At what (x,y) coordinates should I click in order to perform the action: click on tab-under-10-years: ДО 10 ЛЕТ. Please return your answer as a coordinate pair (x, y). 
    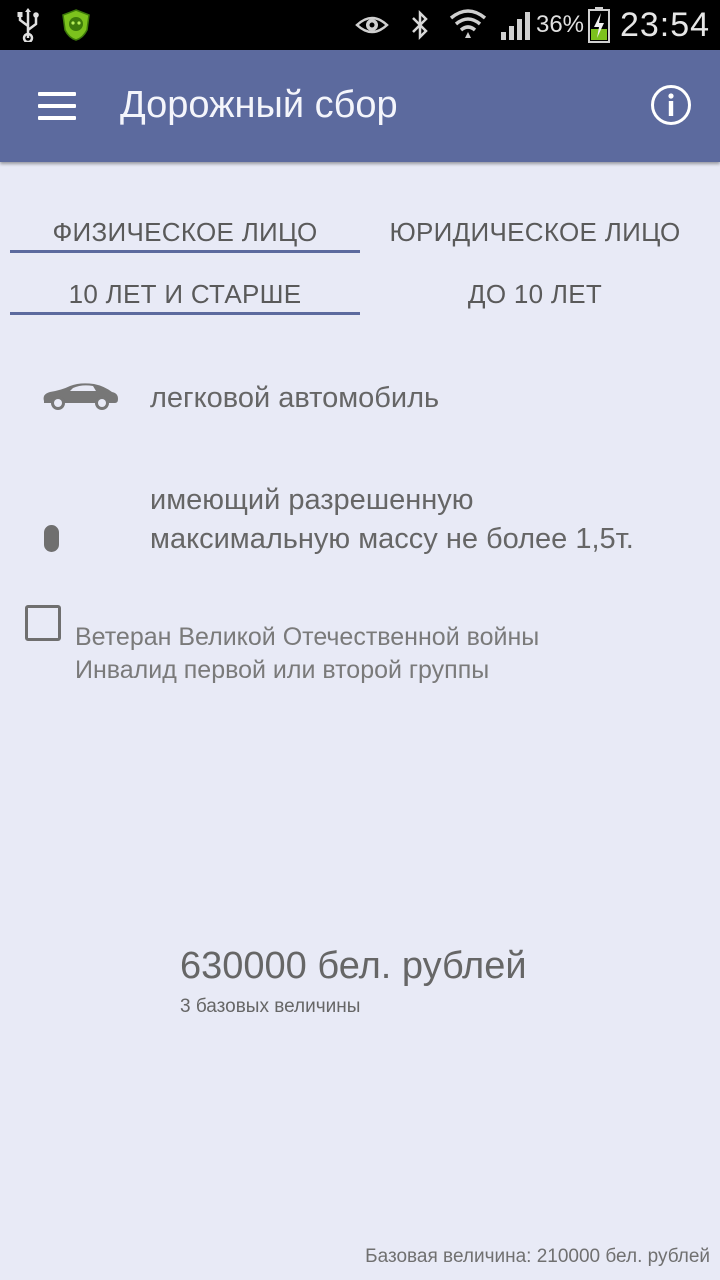
    Looking at the image, I should click on (535, 294).